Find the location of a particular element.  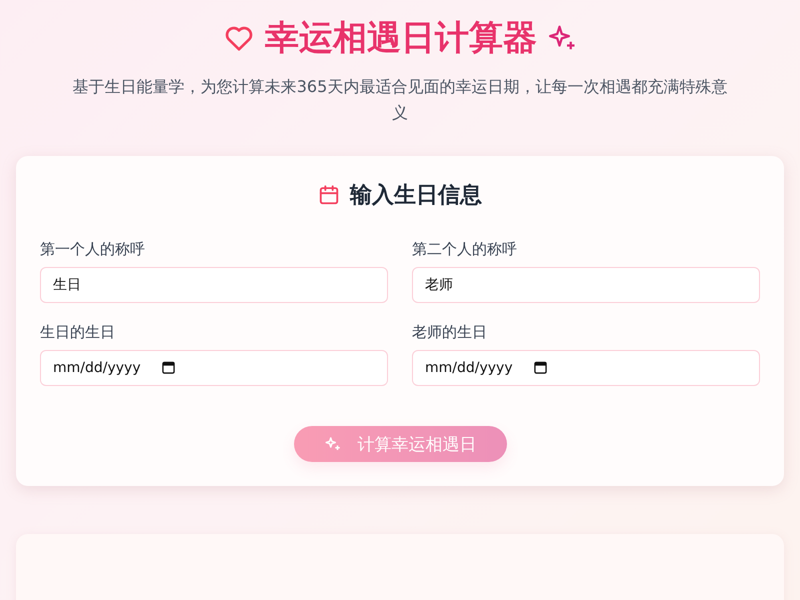

field-label: 第一个人的称呼 is located at coordinates (93, 249).